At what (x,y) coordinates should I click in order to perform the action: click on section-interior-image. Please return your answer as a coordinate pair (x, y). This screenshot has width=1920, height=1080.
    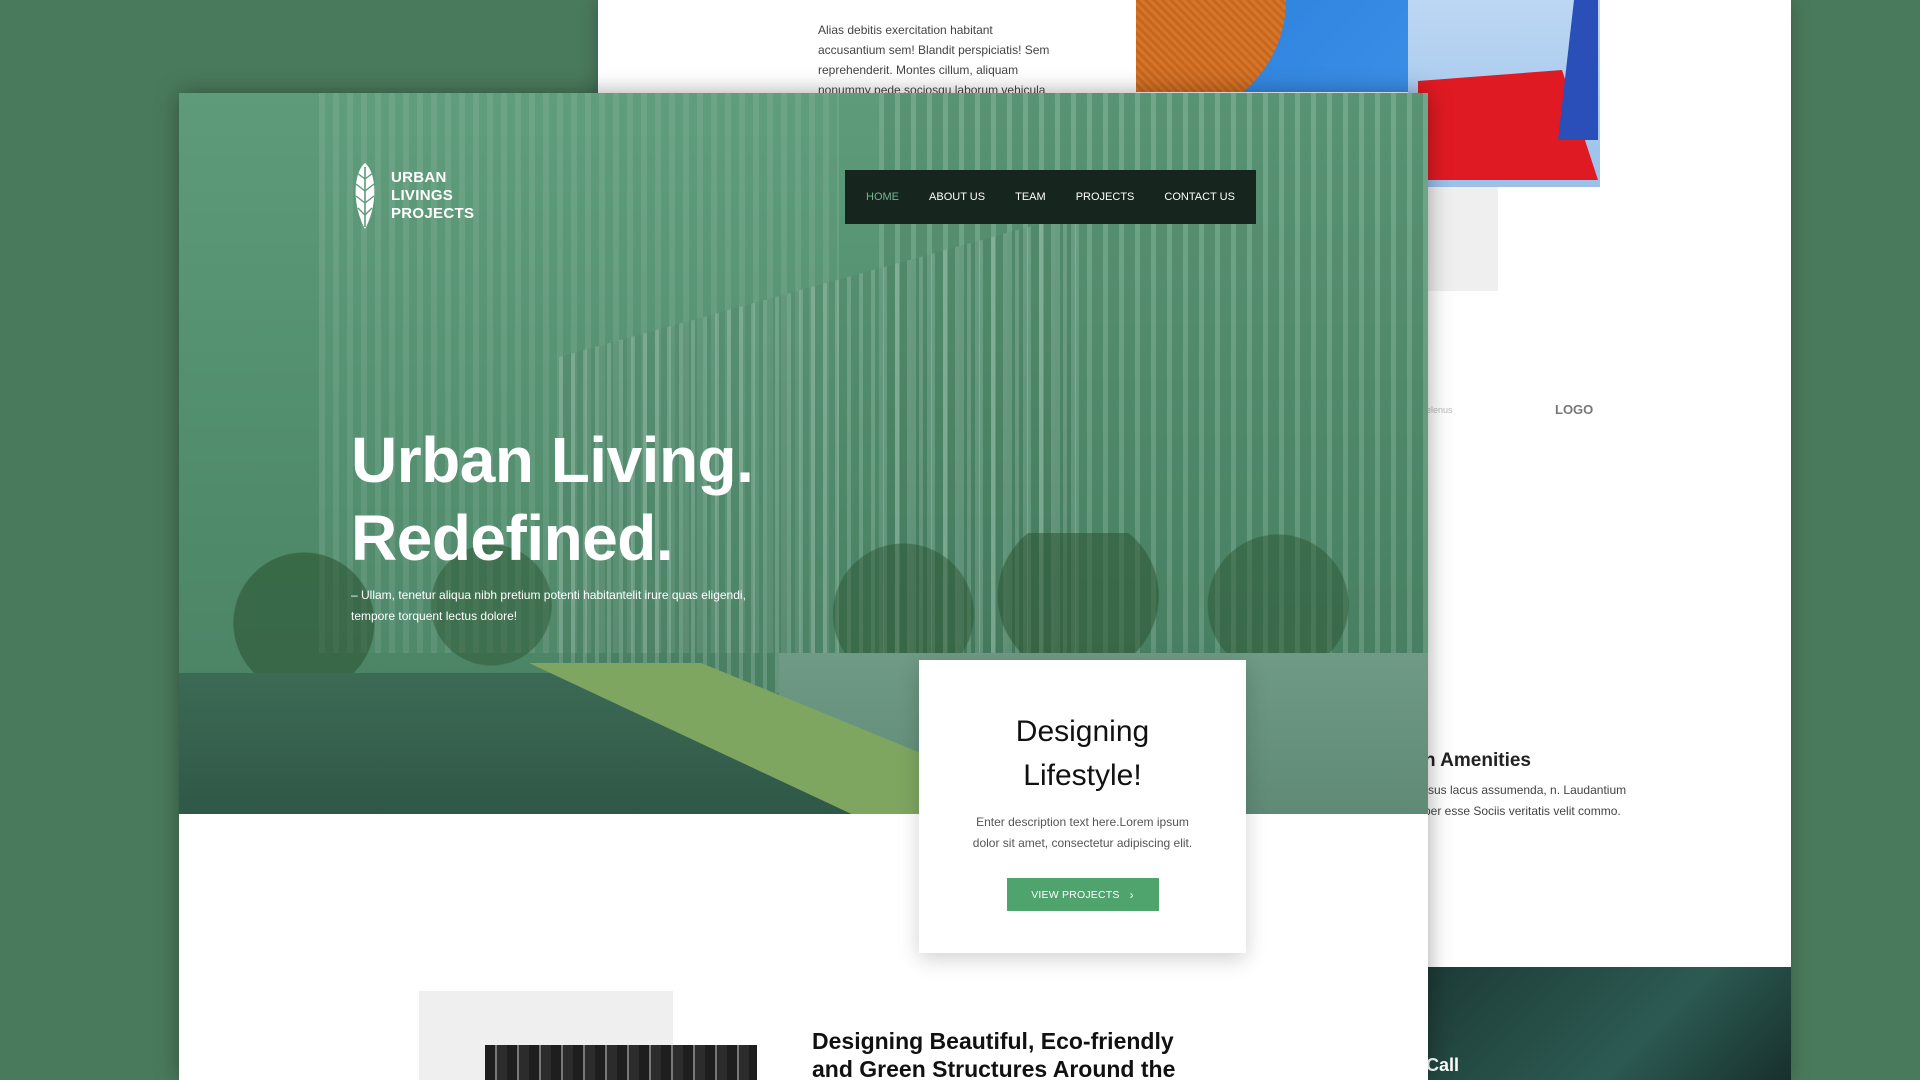
    Looking at the image, I should click on (621, 1062).